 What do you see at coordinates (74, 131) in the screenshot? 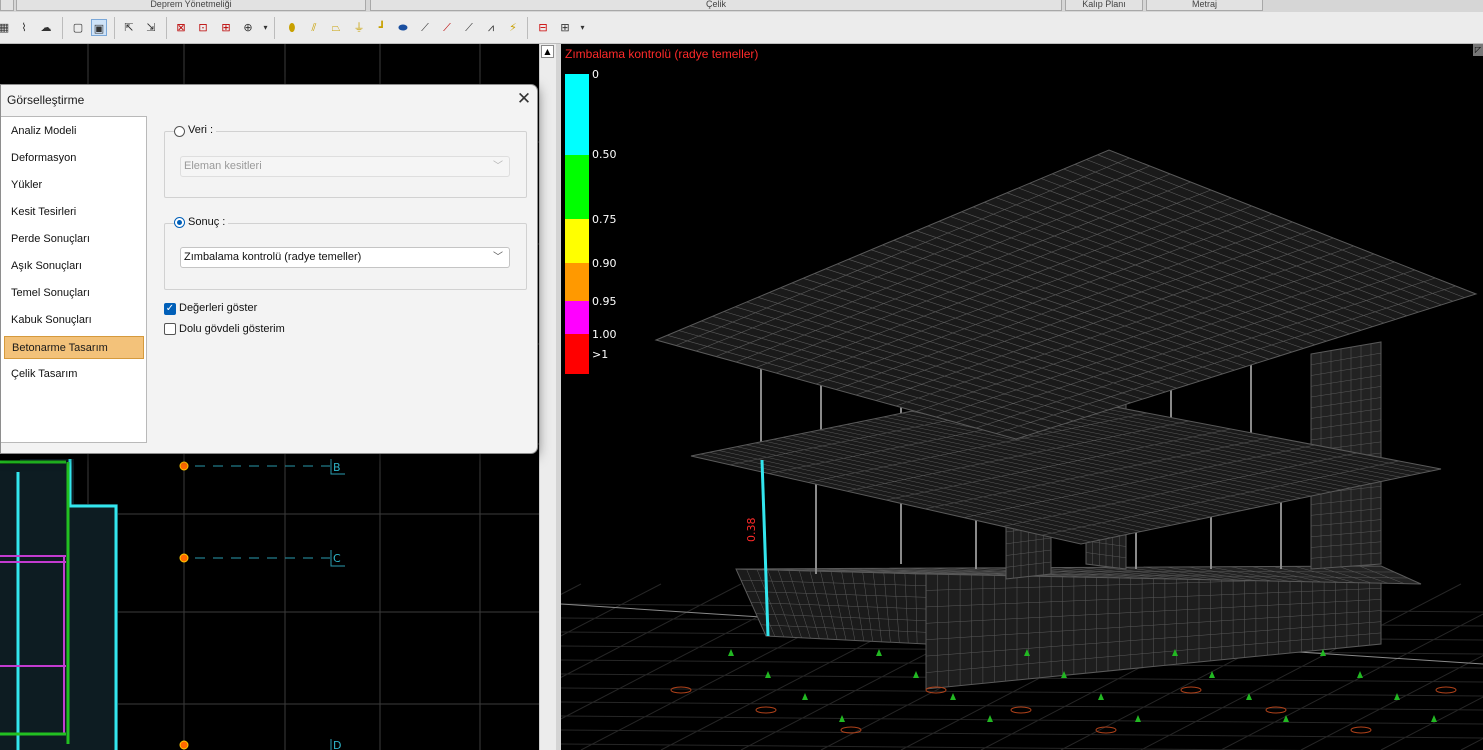
I see `nav-item-analiz-modeli: Analiz Modeli` at bounding box center [74, 131].